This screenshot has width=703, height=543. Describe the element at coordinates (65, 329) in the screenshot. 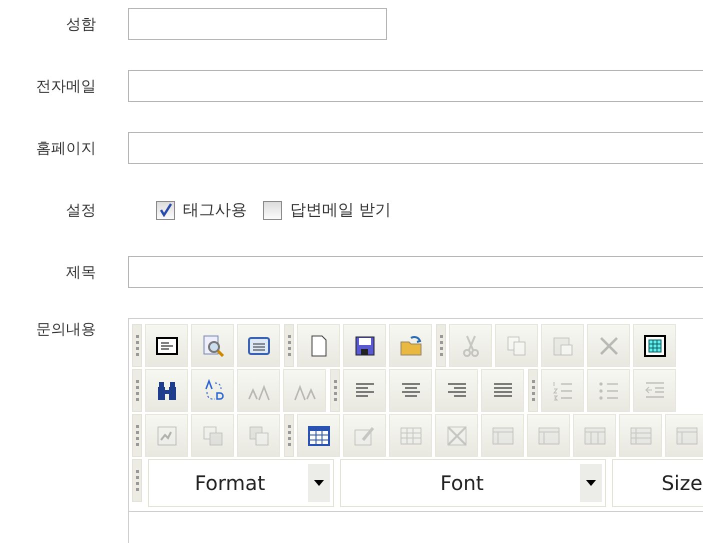

I see `field-label: 문의내용` at that location.